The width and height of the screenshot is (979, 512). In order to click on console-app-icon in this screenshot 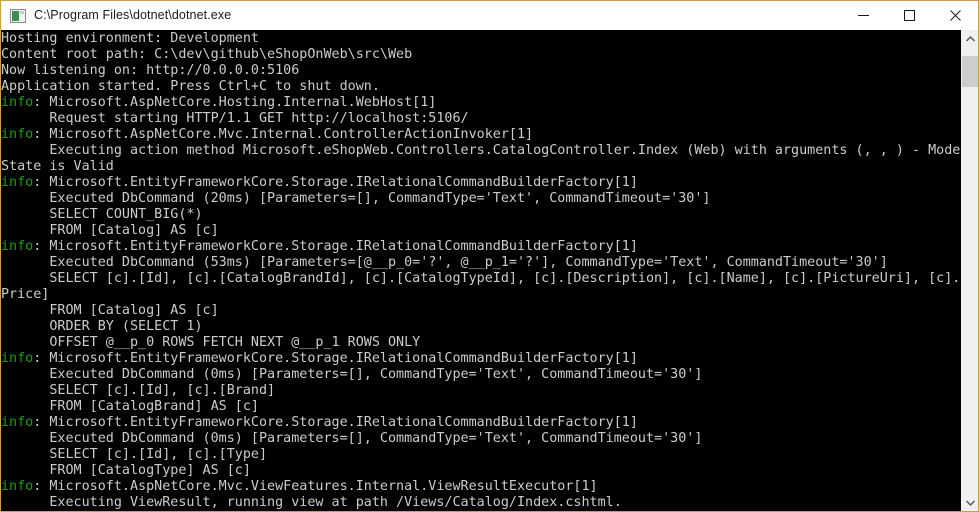, I will do `click(18, 15)`.